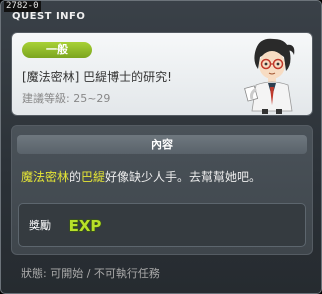 This screenshot has width=322, height=294. I want to click on recommended-level: 建議等級: 25~29, so click(66, 98).